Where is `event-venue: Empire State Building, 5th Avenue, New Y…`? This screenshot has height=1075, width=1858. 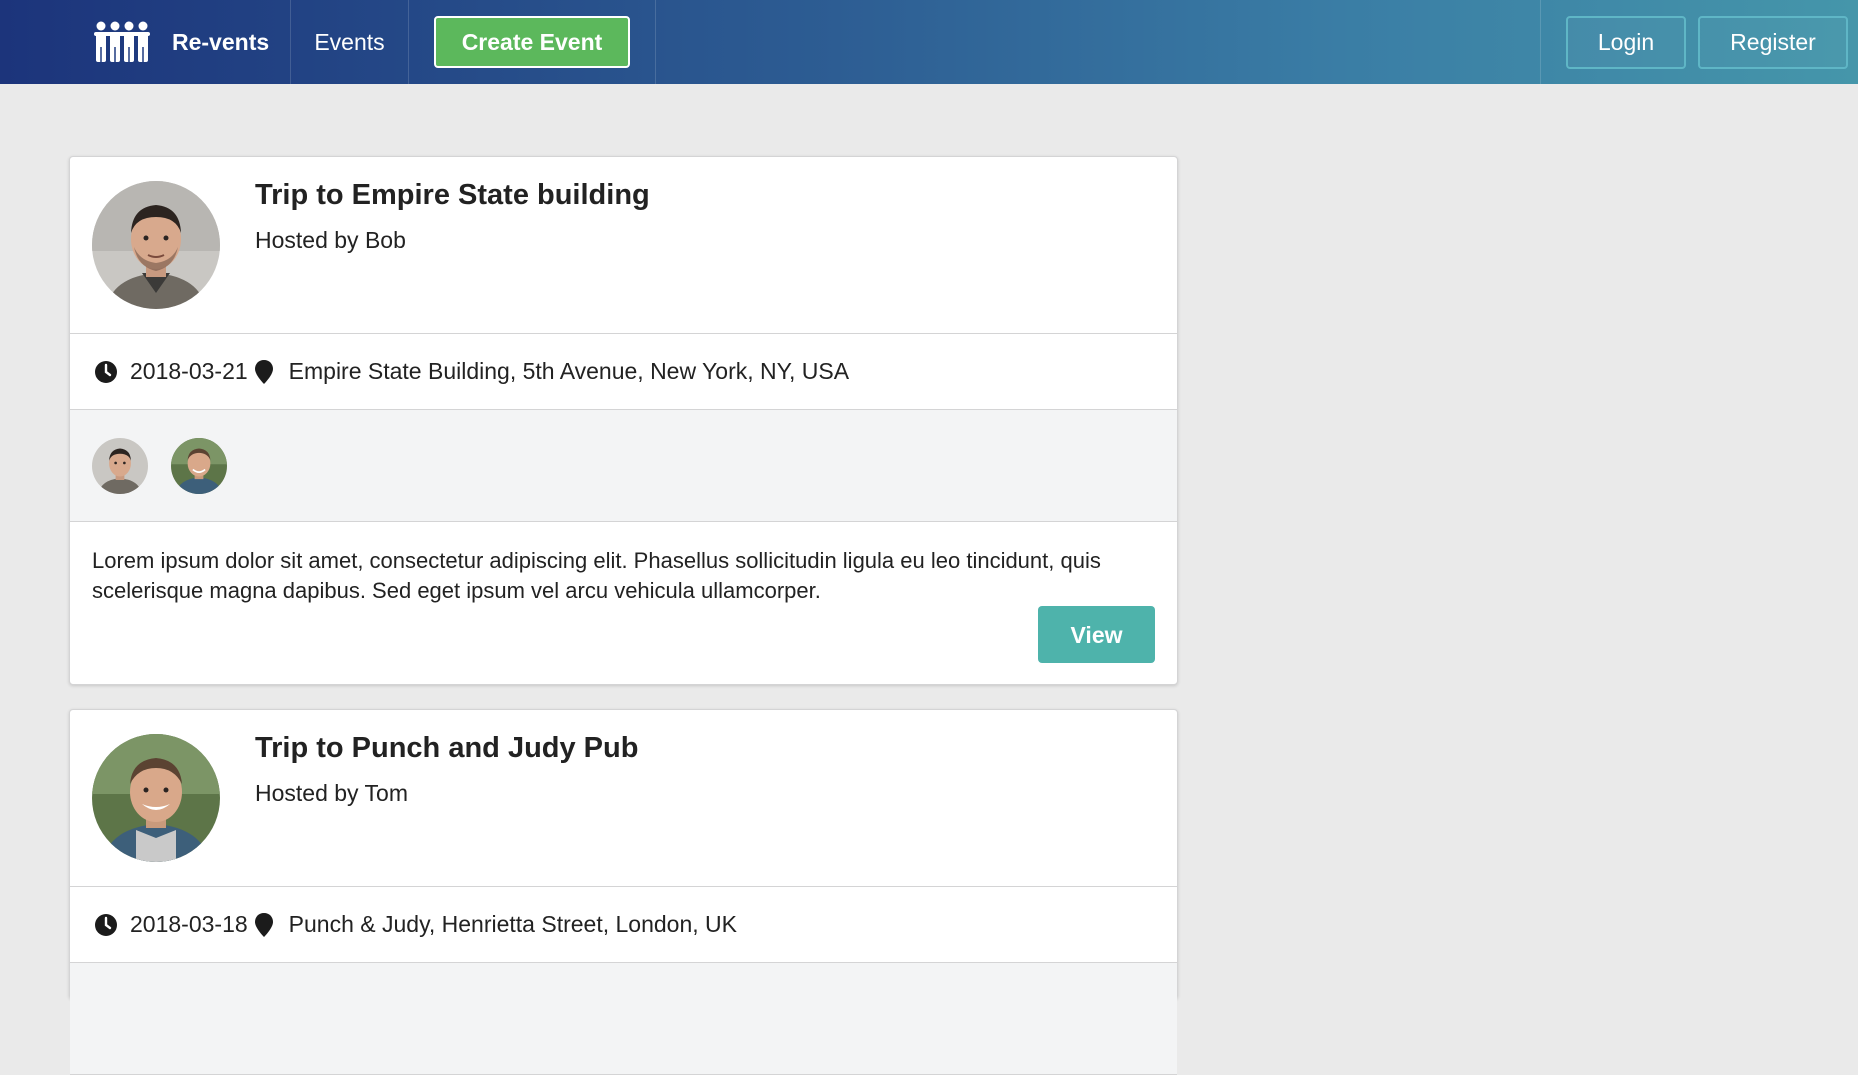
event-venue: Empire State Building, 5th Avenue, New Y… is located at coordinates (569, 371).